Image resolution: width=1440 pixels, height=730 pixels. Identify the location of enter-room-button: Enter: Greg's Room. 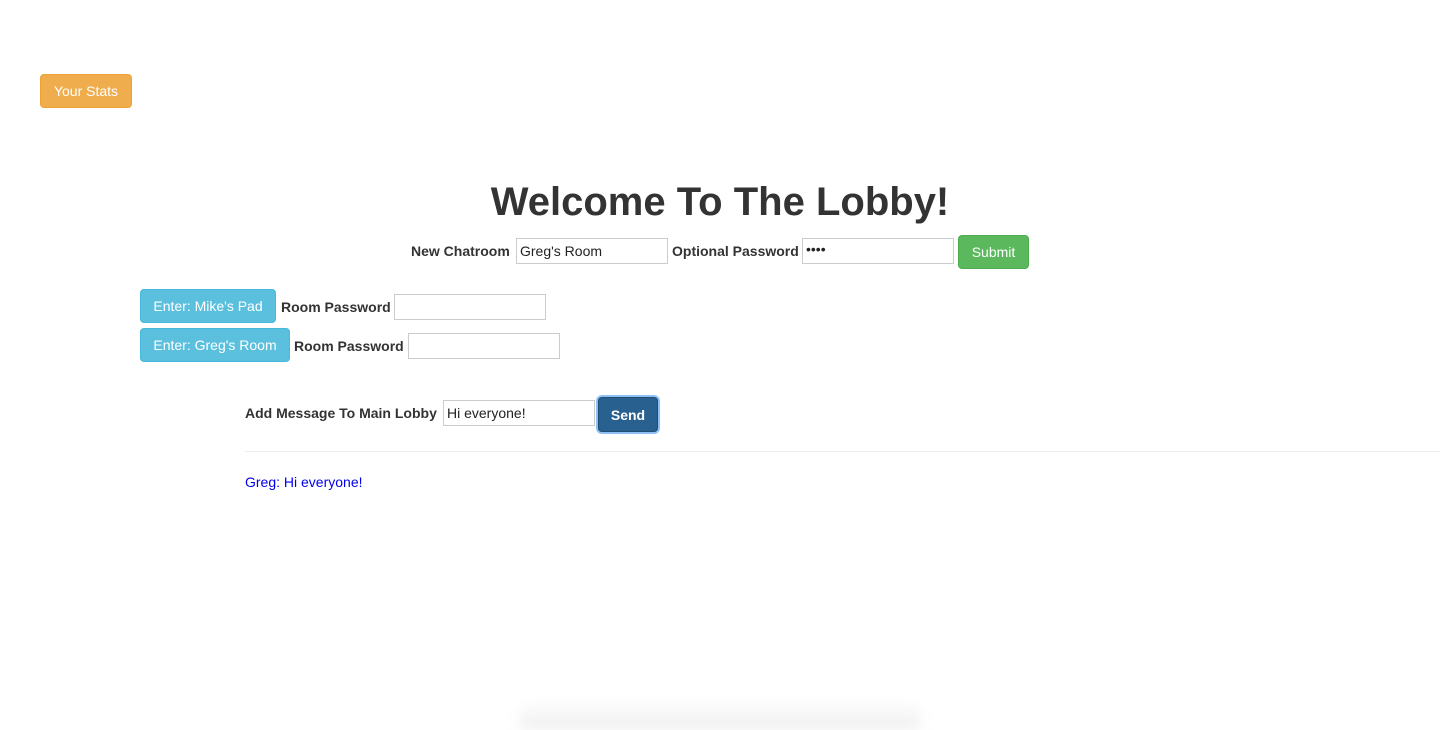
(215, 345).